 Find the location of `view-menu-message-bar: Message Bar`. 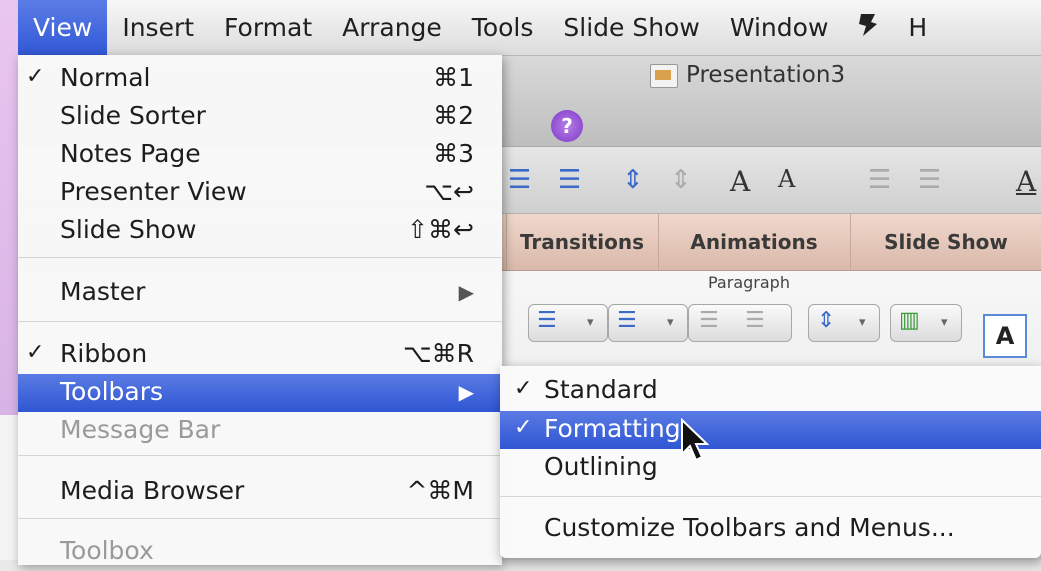

view-menu-message-bar: Message Bar is located at coordinates (140, 429).